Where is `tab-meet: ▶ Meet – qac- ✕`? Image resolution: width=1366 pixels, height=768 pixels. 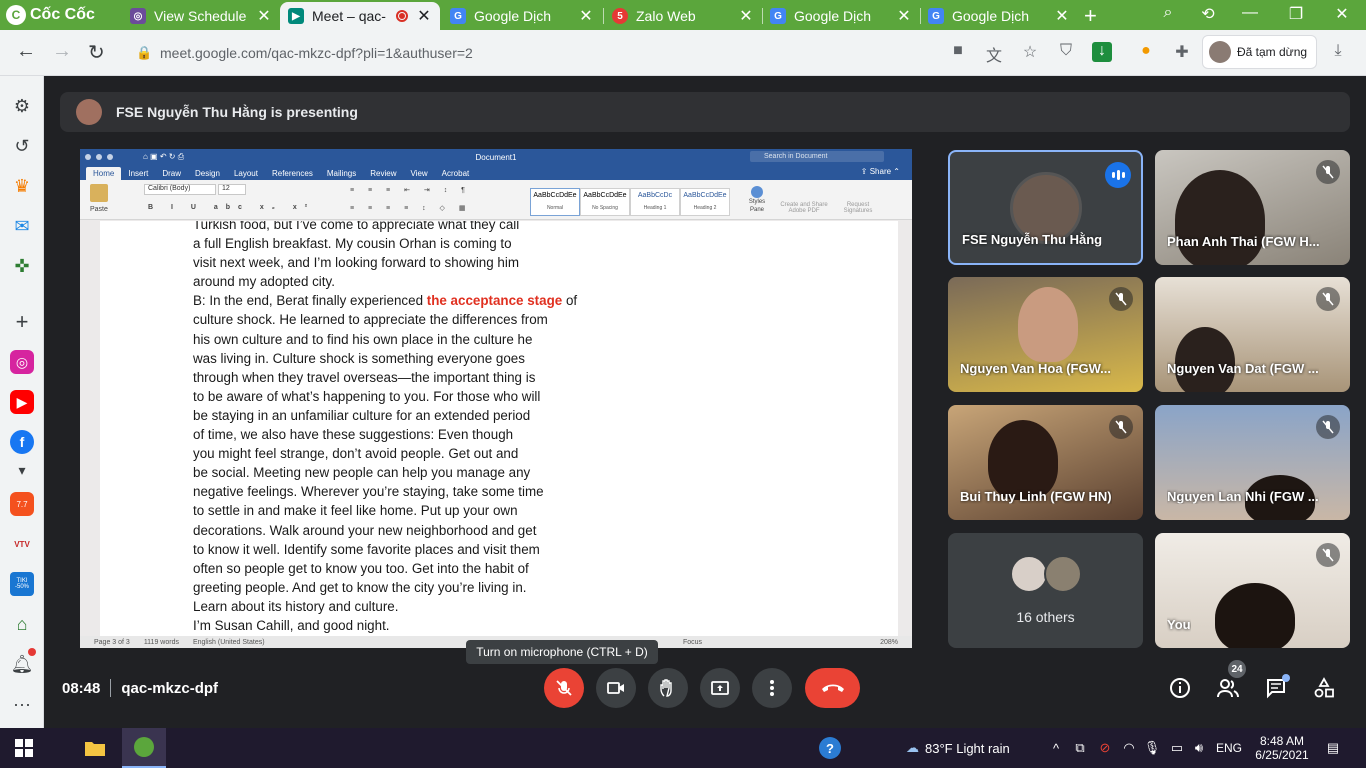
tab-meet: ▶ Meet – qac- ✕ is located at coordinates (360, 16).